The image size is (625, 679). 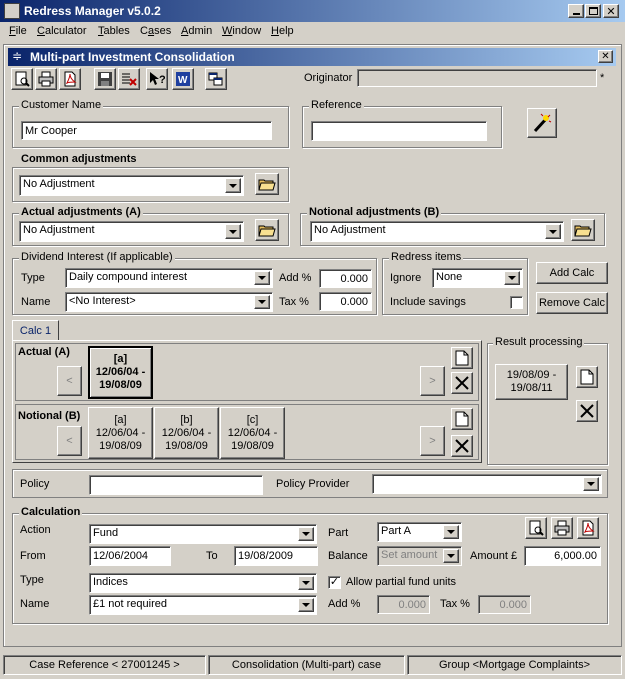 I want to click on policy-provider-label: Policy Provider, so click(x=313, y=484).